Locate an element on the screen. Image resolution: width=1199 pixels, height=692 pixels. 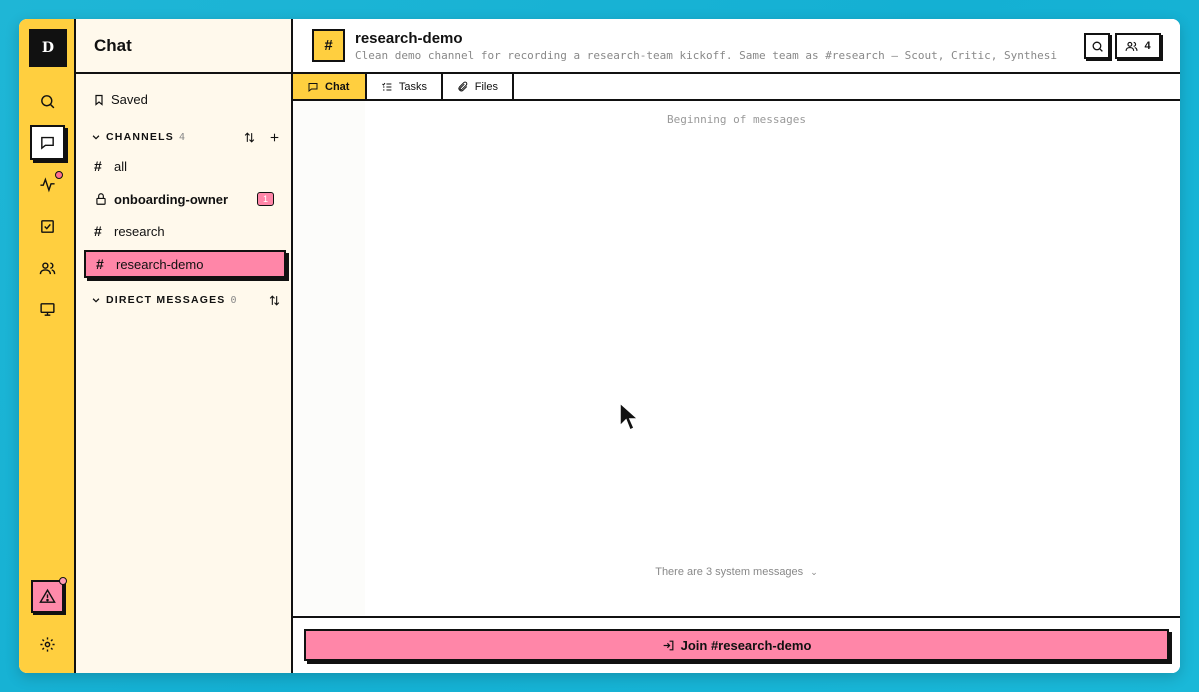
tab-label: Tasks is located at coordinates (412, 86).